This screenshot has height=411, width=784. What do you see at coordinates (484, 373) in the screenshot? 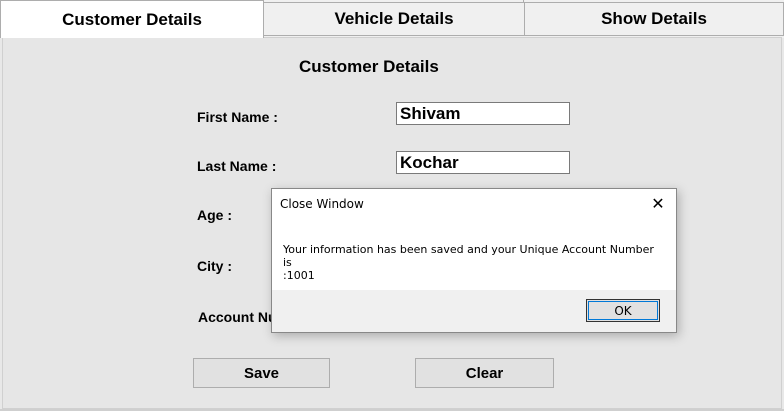
I see `clear-button: Clear` at bounding box center [484, 373].